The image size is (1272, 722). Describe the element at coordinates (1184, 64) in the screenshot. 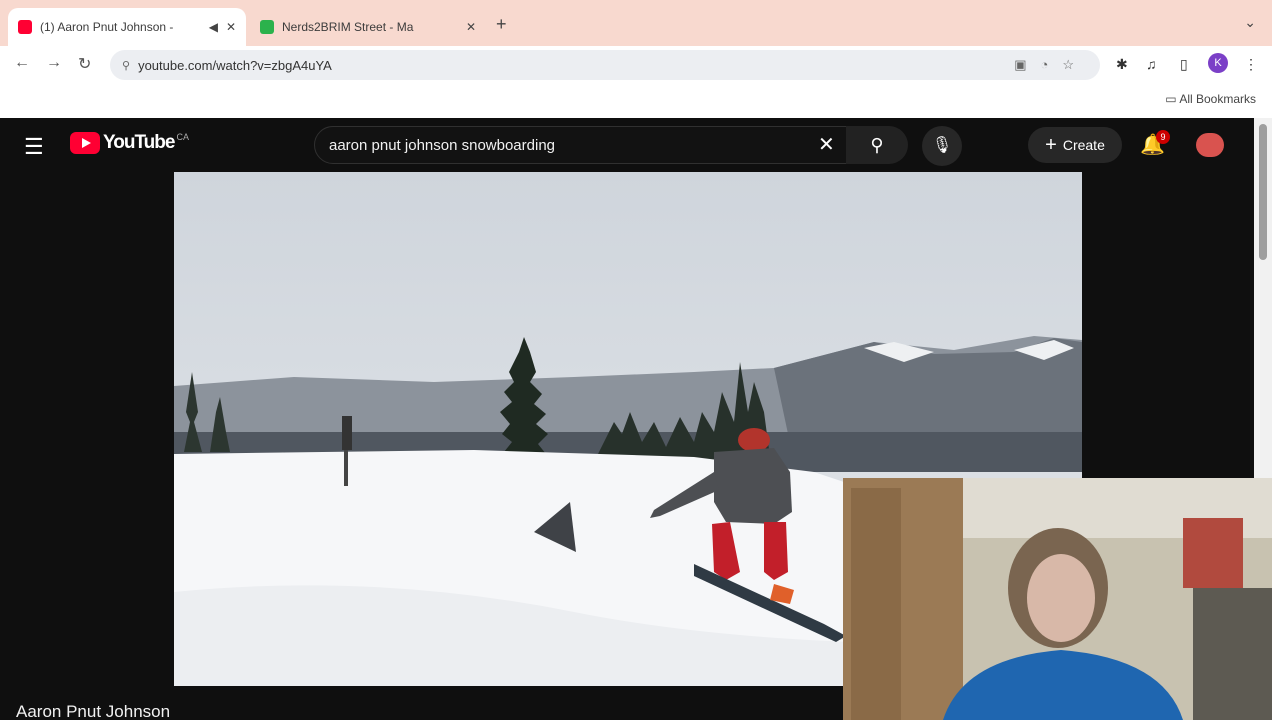

I see `sidepanel-icon: ▯` at that location.